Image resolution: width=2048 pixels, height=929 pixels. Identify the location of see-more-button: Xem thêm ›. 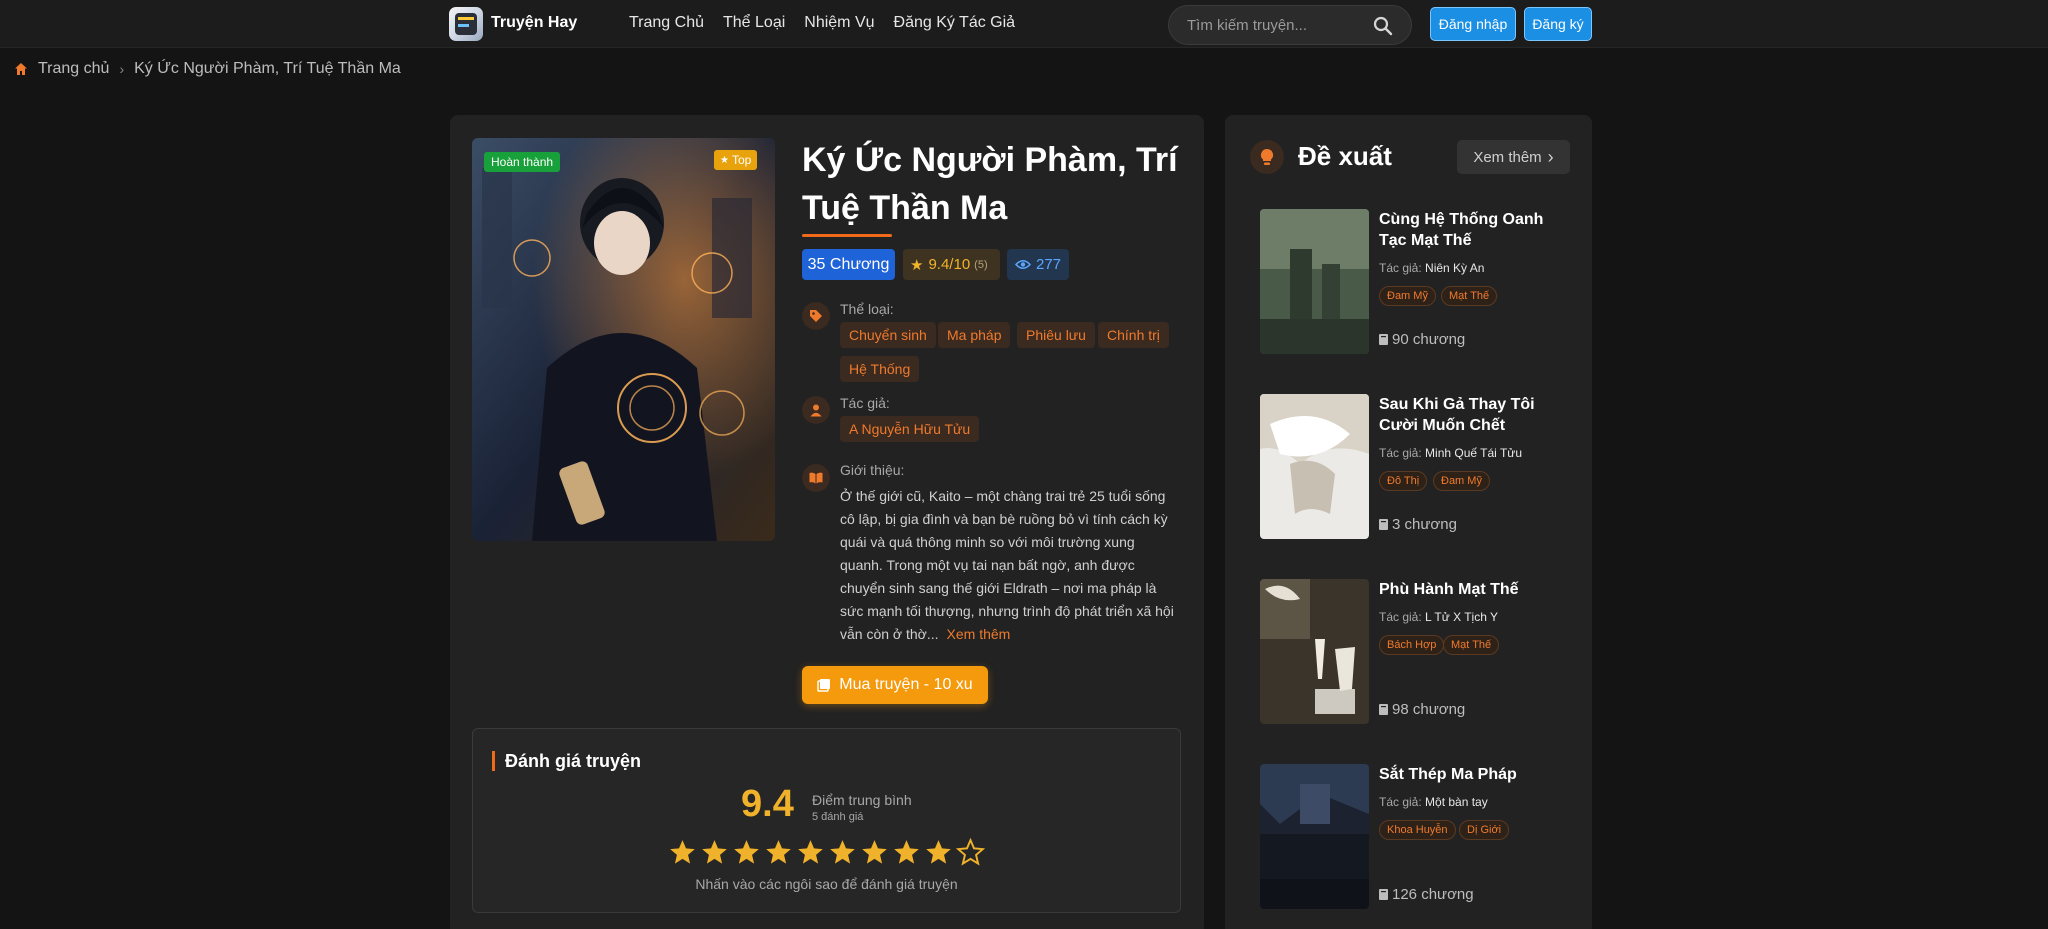
(1513, 157).